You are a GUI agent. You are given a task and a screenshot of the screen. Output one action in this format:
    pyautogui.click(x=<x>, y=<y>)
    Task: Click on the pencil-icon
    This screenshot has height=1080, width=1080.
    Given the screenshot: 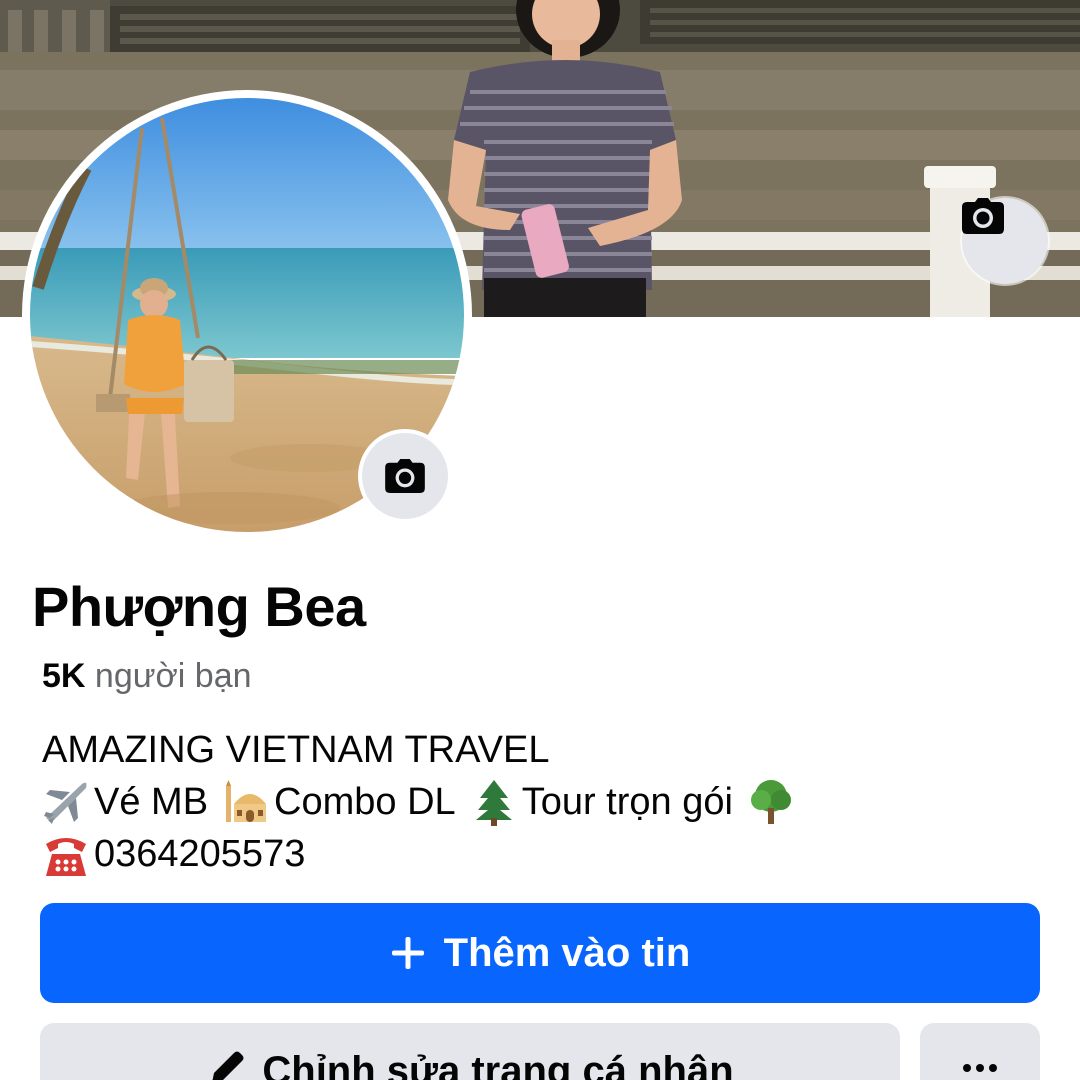 What is the action you would take?
    pyautogui.click(x=226, y=1064)
    